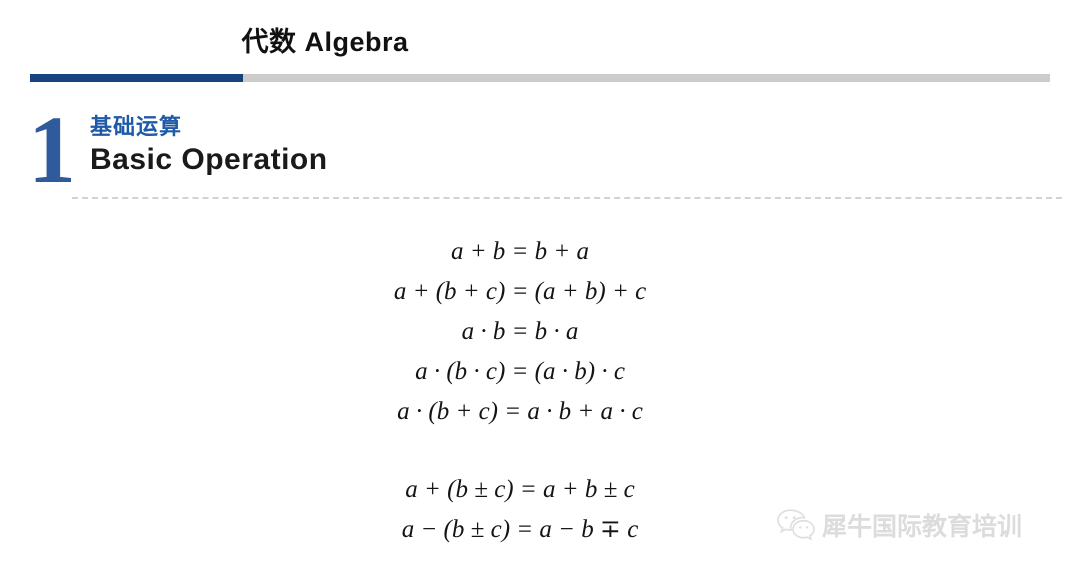 Image resolution: width=1080 pixels, height=576 pixels. What do you see at coordinates (796, 525) in the screenshot?
I see `wechat-icon` at bounding box center [796, 525].